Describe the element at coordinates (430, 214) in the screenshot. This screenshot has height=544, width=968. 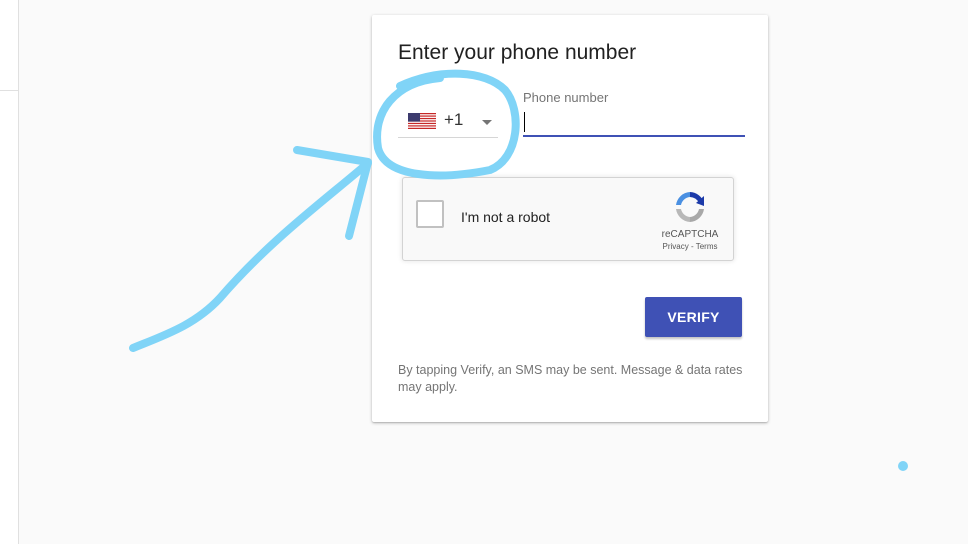
I see `recaptcha-checkbox` at that location.